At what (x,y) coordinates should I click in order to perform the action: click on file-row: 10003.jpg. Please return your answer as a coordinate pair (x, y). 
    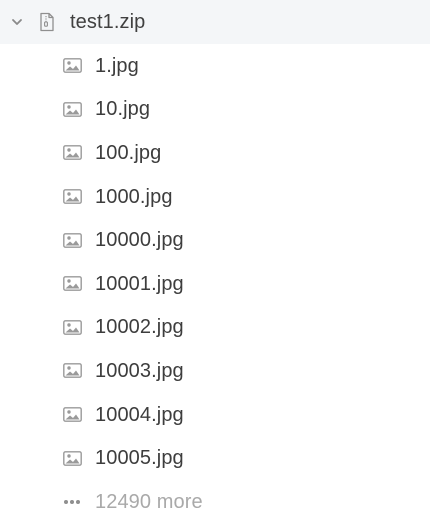
    Looking at the image, I should click on (215, 371).